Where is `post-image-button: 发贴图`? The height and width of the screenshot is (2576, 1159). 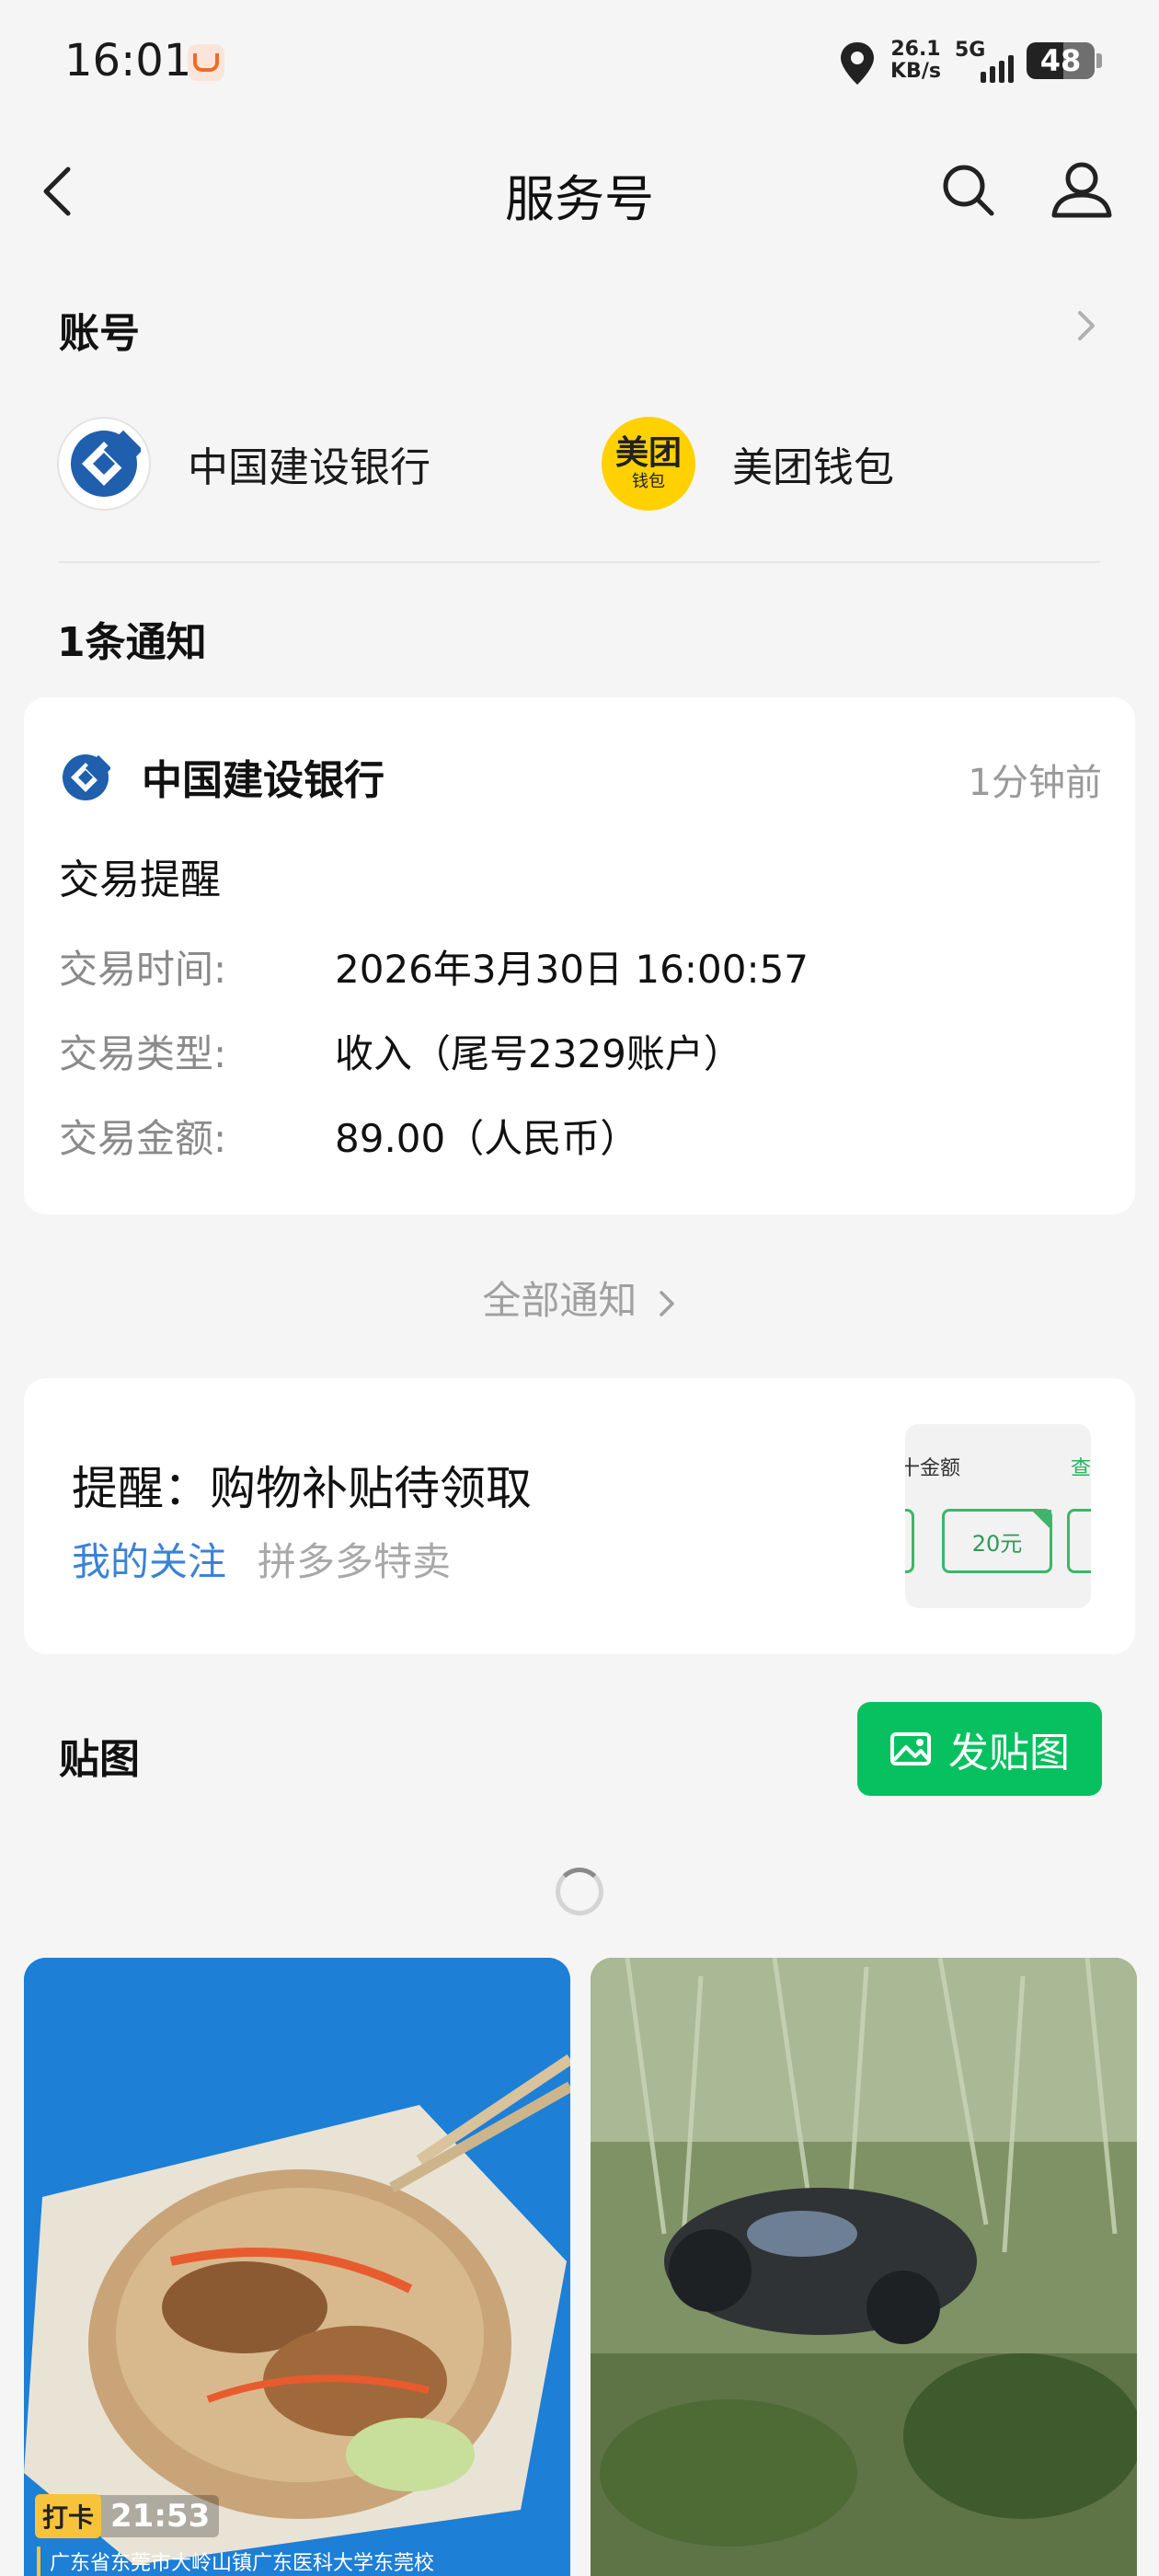 post-image-button: 发贴图 is located at coordinates (979, 1749).